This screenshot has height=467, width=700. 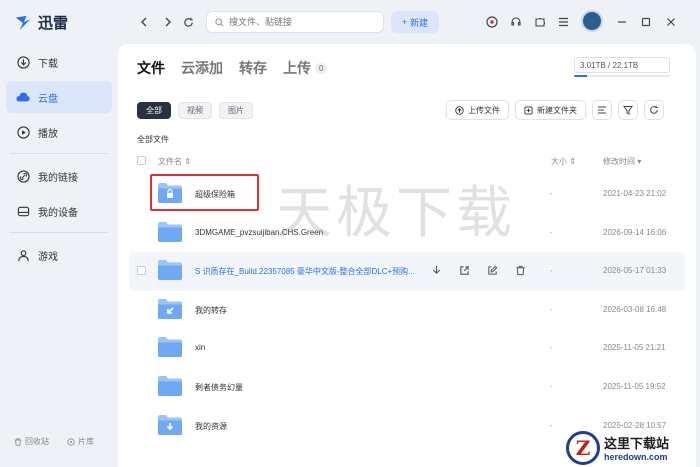 I want to click on refresh-list-icon, so click(x=654, y=110).